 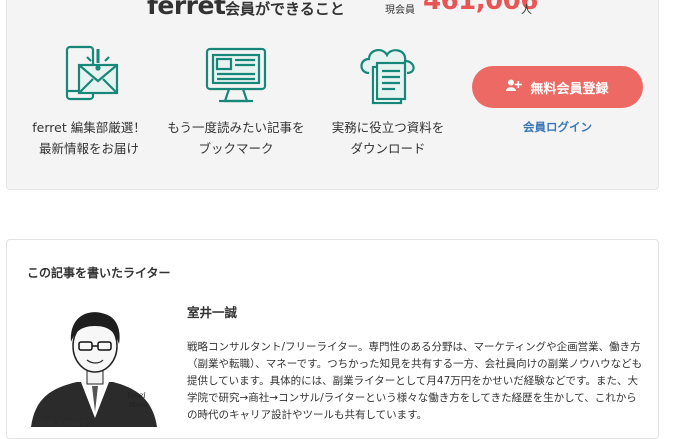 What do you see at coordinates (388, 127) in the screenshot?
I see `feature-download-line1: 実務に役立つ資料を` at bounding box center [388, 127].